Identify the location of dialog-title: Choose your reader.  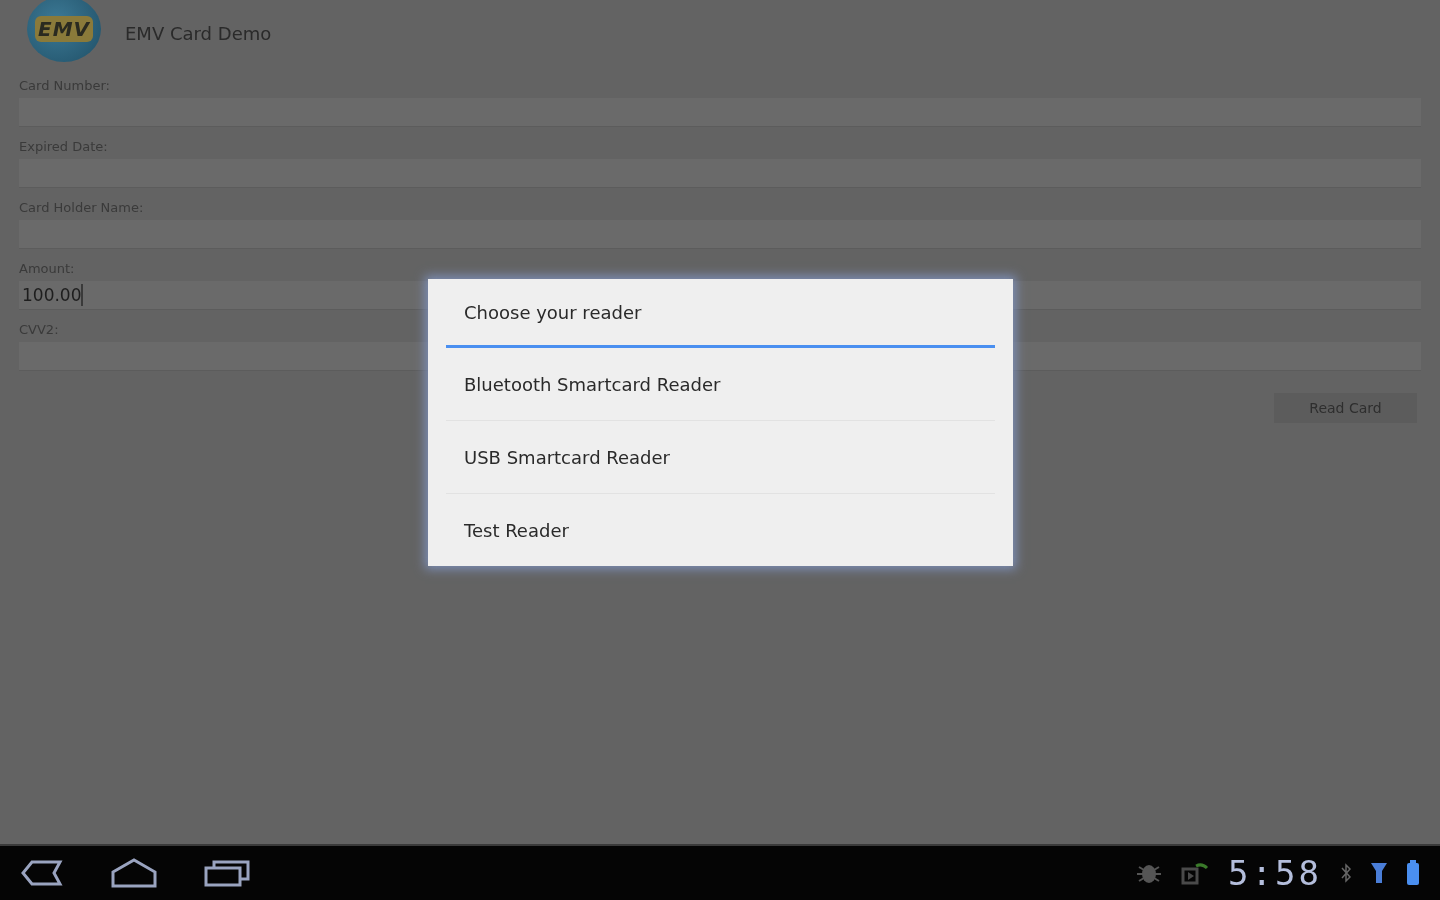
(720, 313).